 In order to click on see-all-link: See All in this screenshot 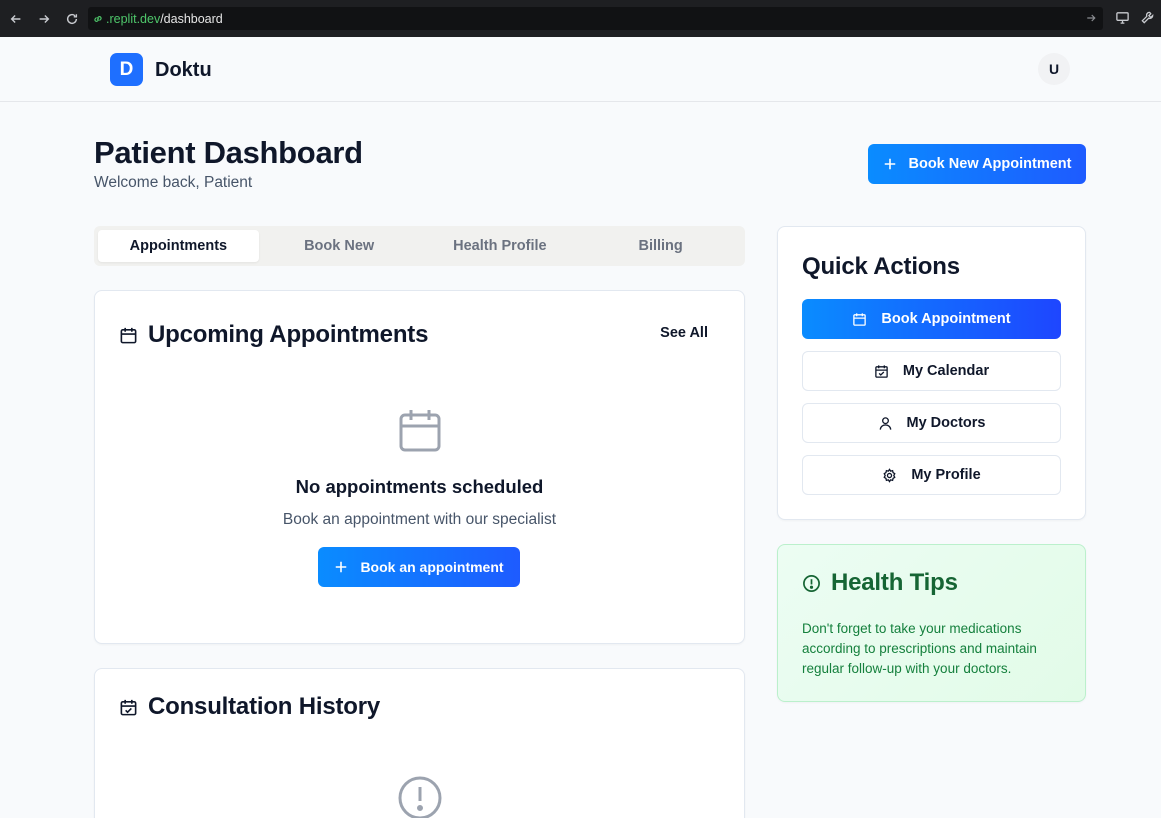, I will do `click(684, 333)`.